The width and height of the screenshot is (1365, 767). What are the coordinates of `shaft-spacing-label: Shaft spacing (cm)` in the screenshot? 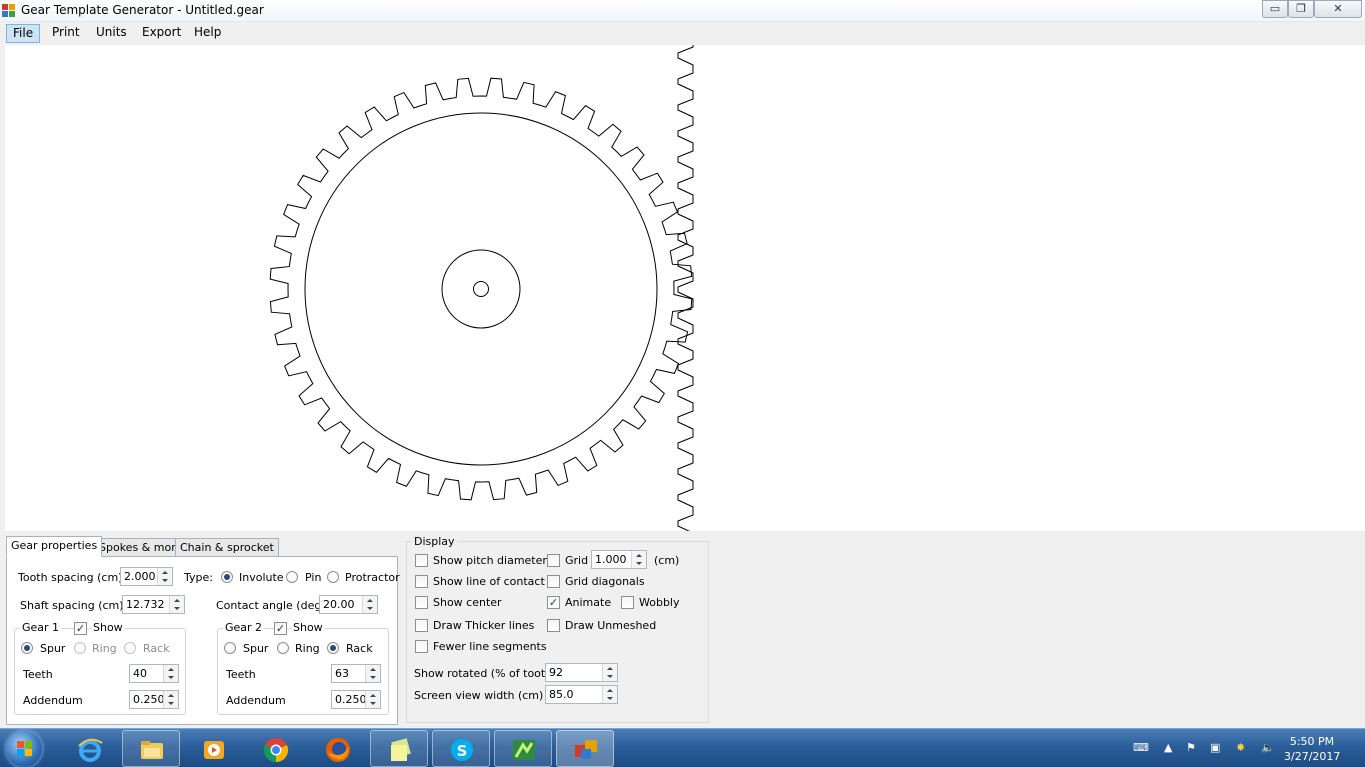 It's located at (72, 605).